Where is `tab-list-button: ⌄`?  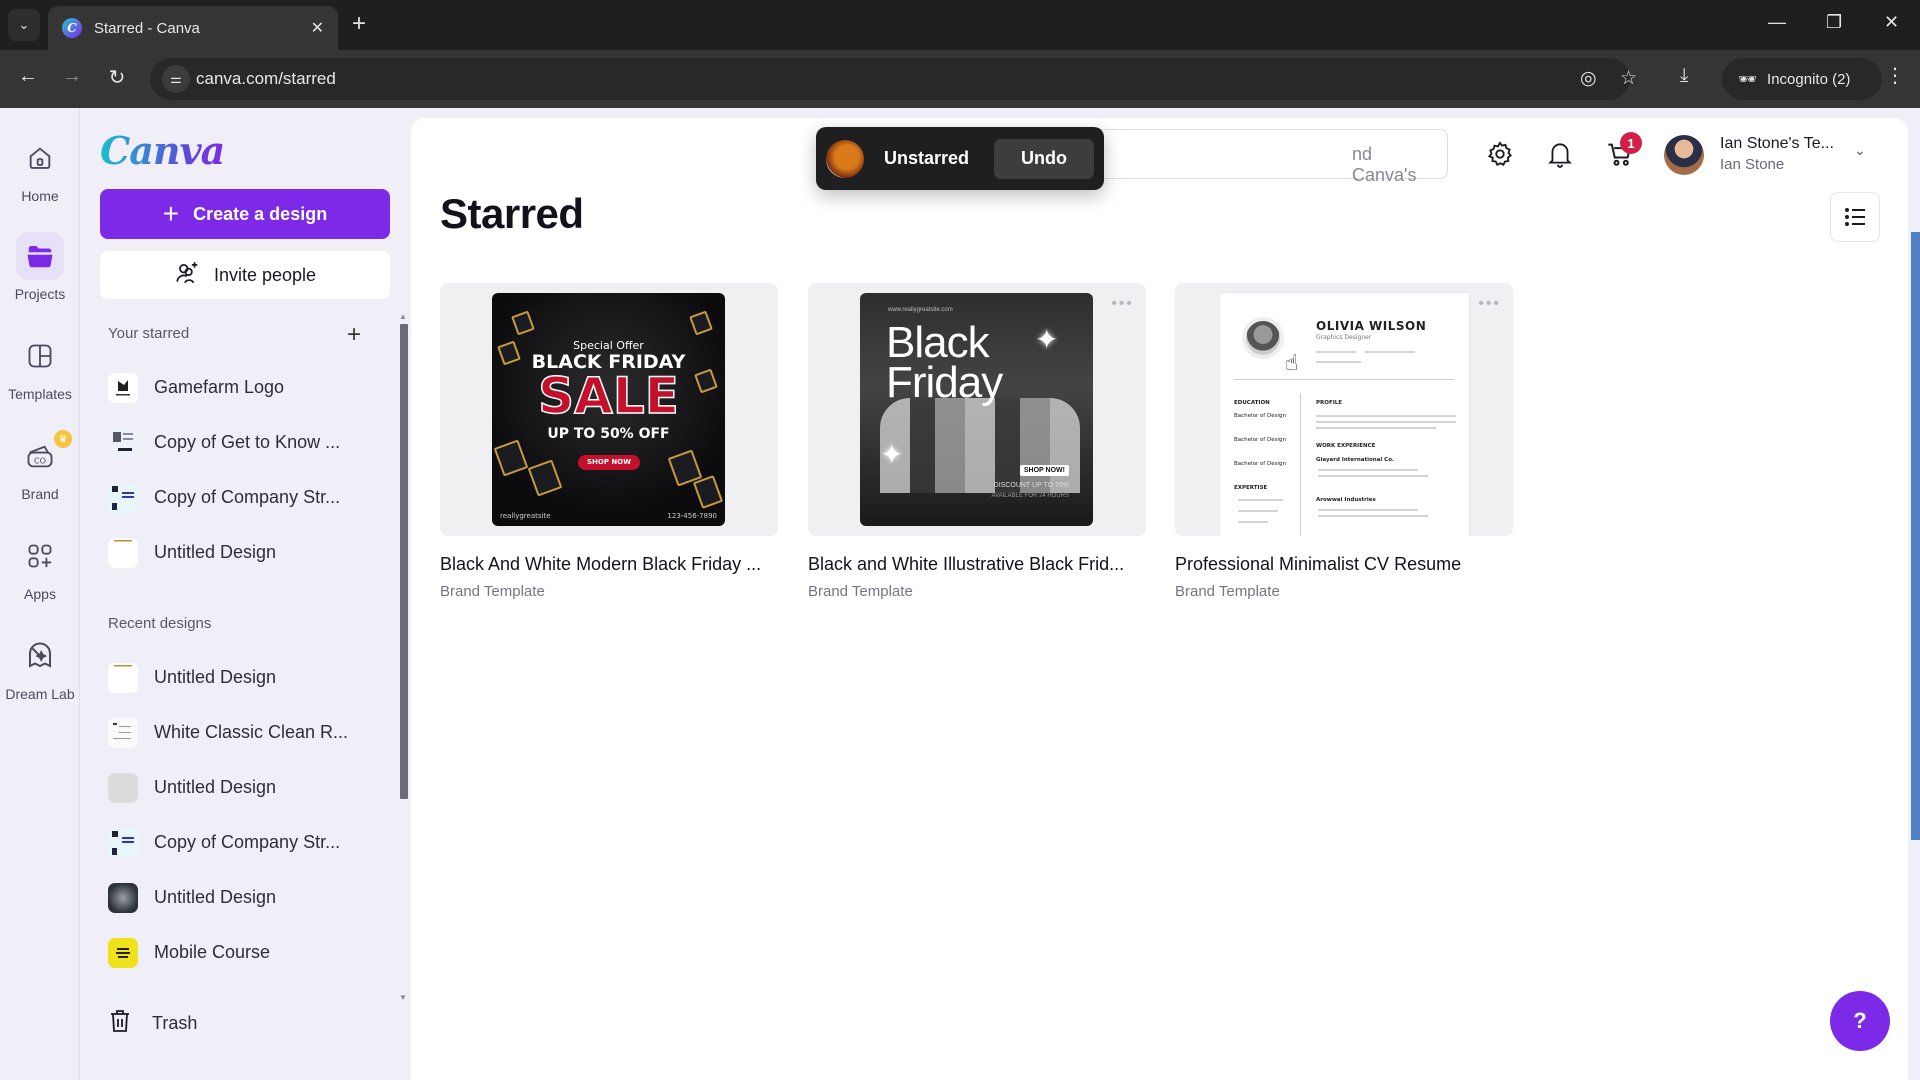 tab-list-button: ⌄ is located at coordinates (24, 25).